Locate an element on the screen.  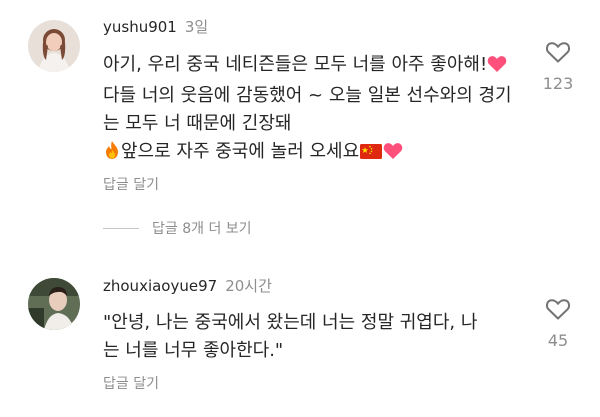
comment-header: yushu901 3일 is located at coordinates (155, 26).